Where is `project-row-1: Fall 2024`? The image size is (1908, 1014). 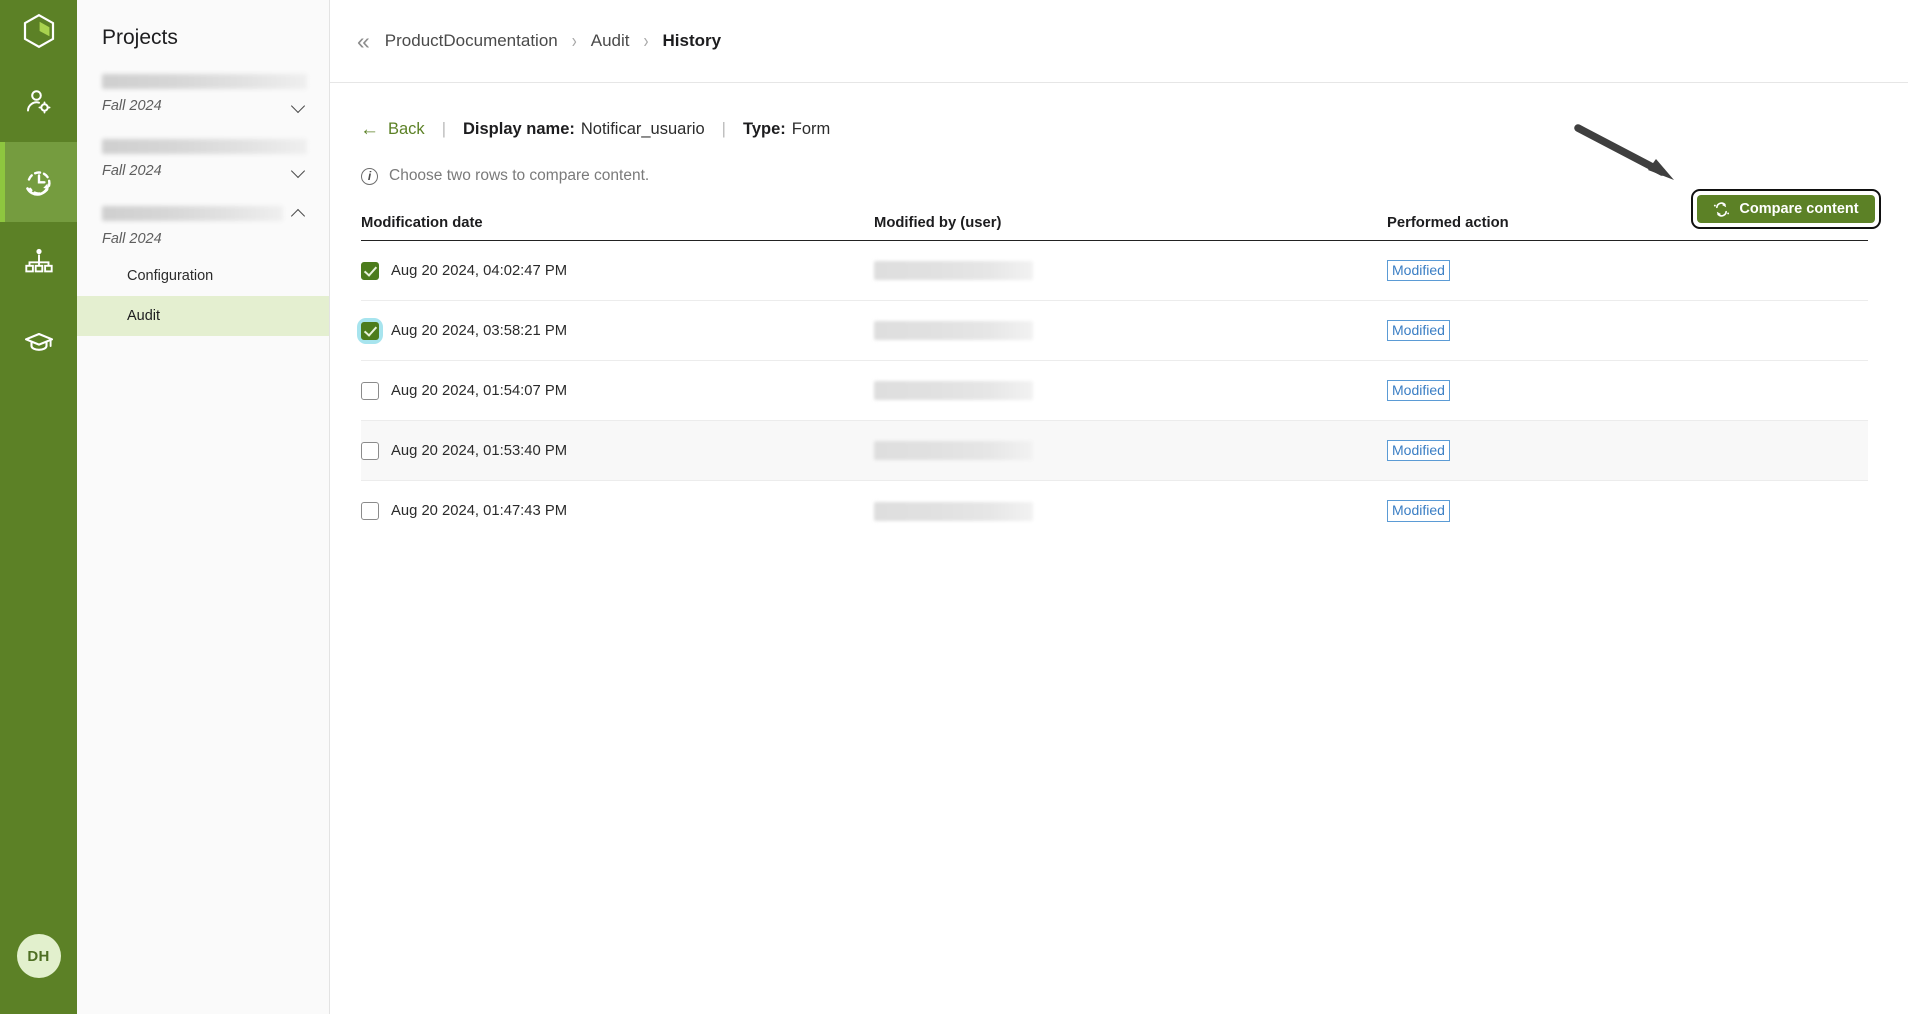
project-row-1: Fall 2024 is located at coordinates (203, 106).